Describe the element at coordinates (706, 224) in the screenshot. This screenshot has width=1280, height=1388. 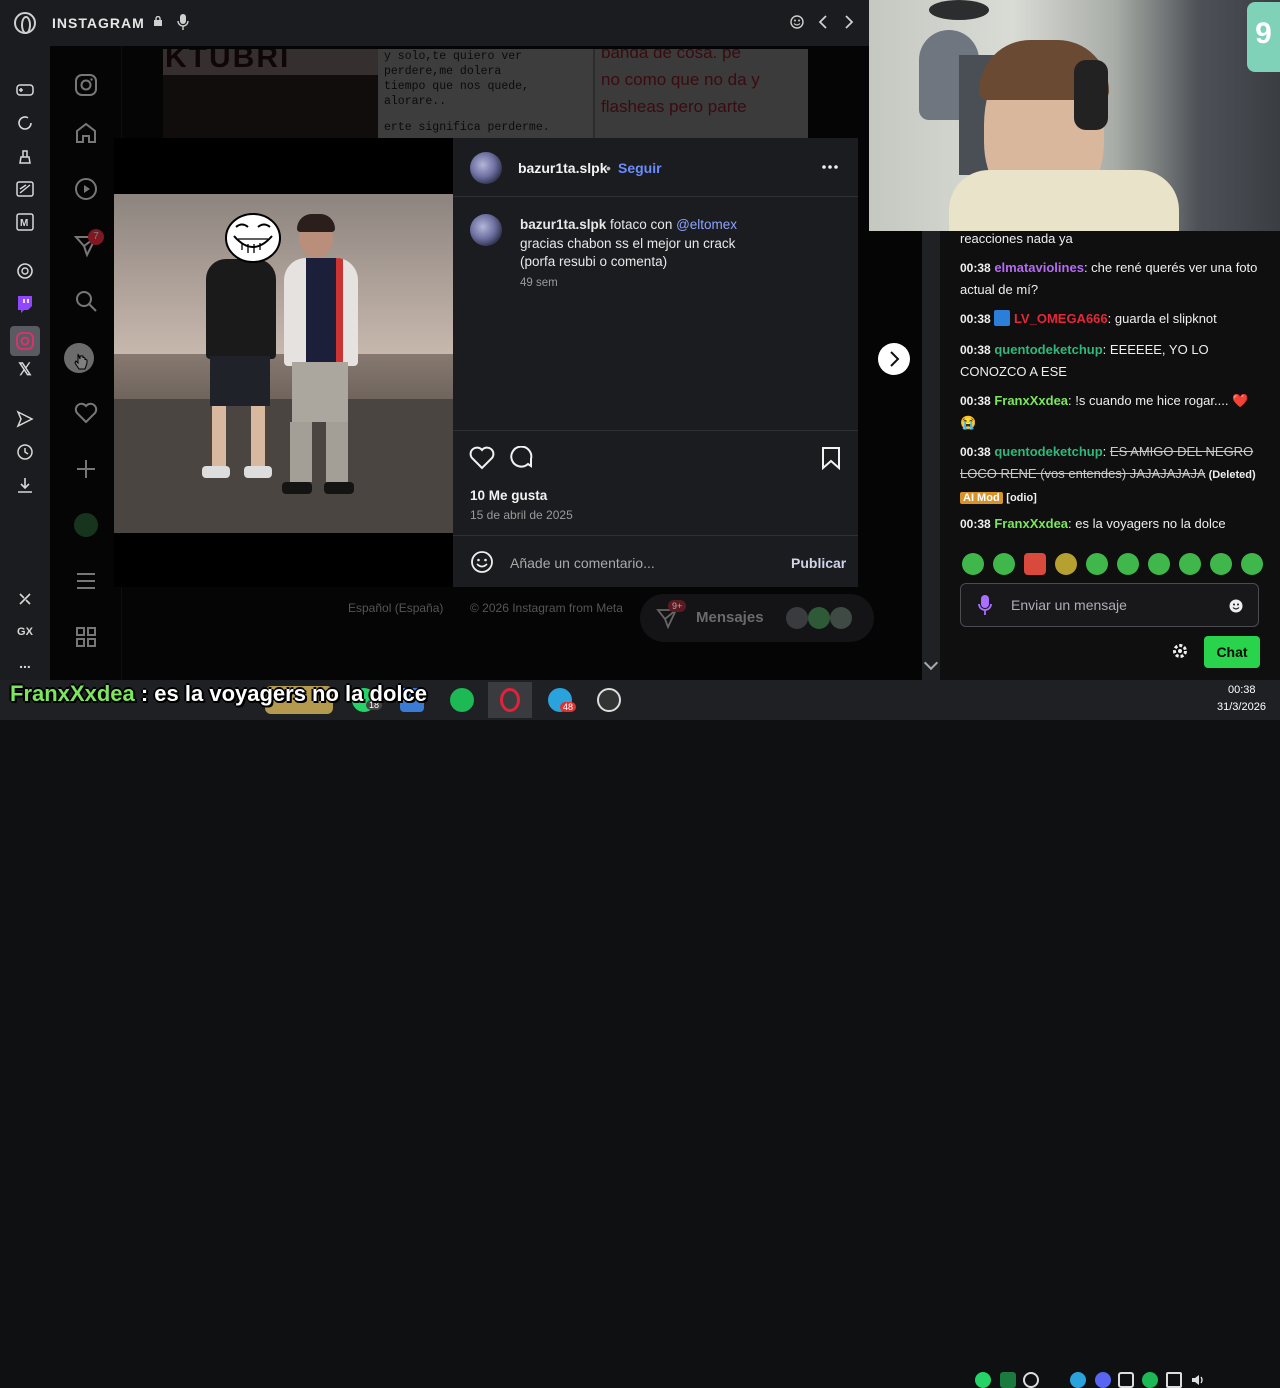
I see `caption-mention: @eltomex` at that location.